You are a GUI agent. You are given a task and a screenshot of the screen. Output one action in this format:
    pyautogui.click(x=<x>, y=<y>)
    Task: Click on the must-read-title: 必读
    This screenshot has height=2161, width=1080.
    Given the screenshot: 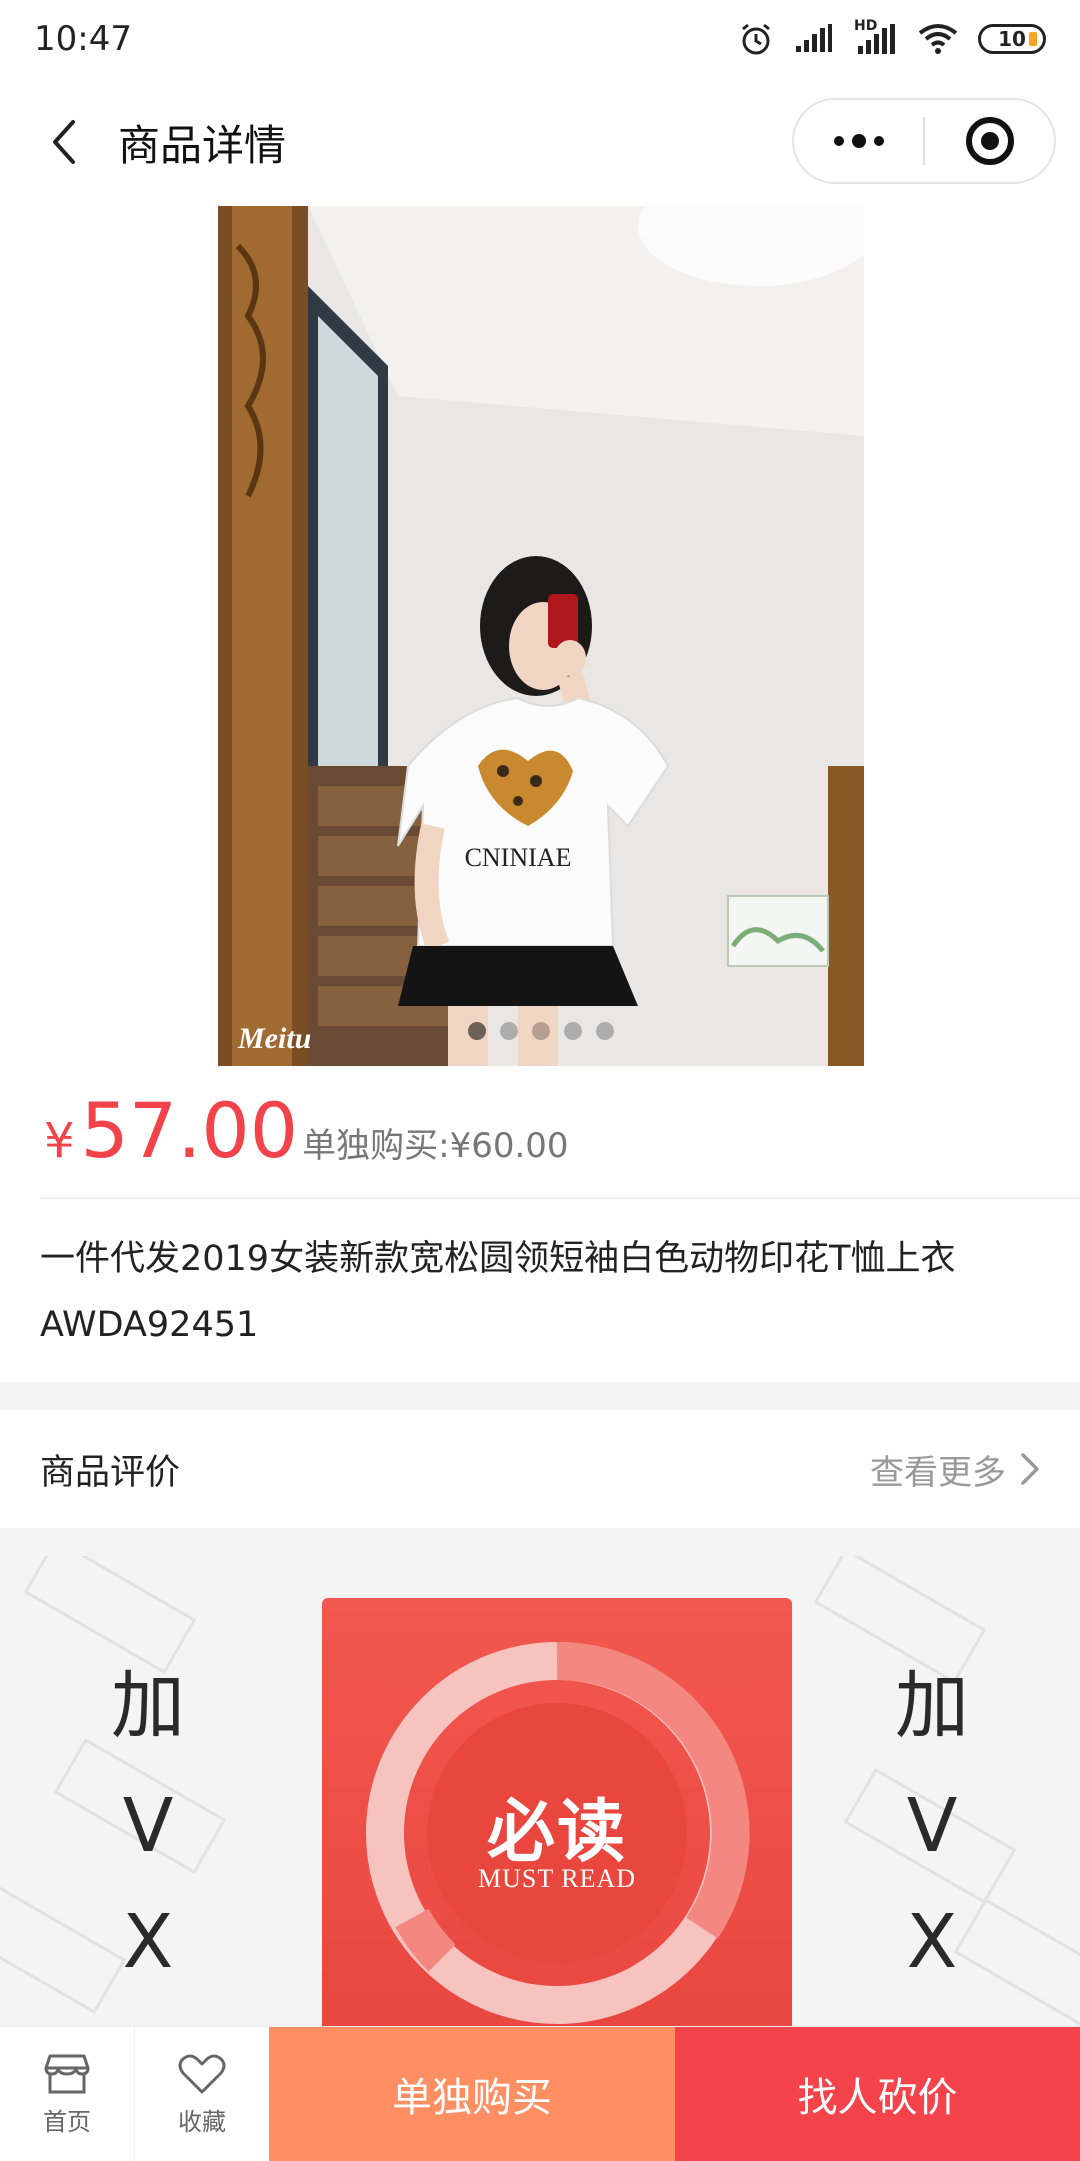 What is the action you would take?
    pyautogui.click(x=556, y=1832)
    